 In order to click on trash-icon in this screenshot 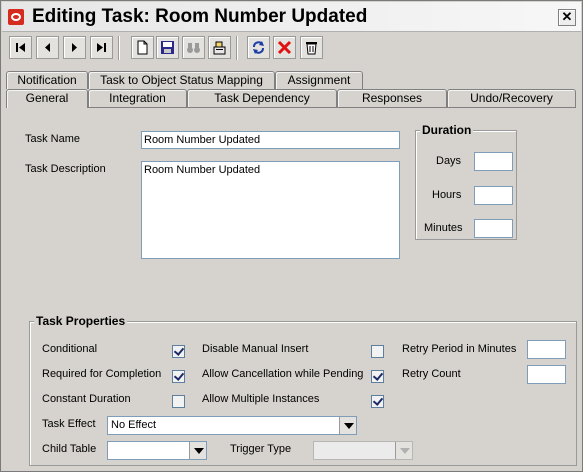, I will do `click(311, 48)`.